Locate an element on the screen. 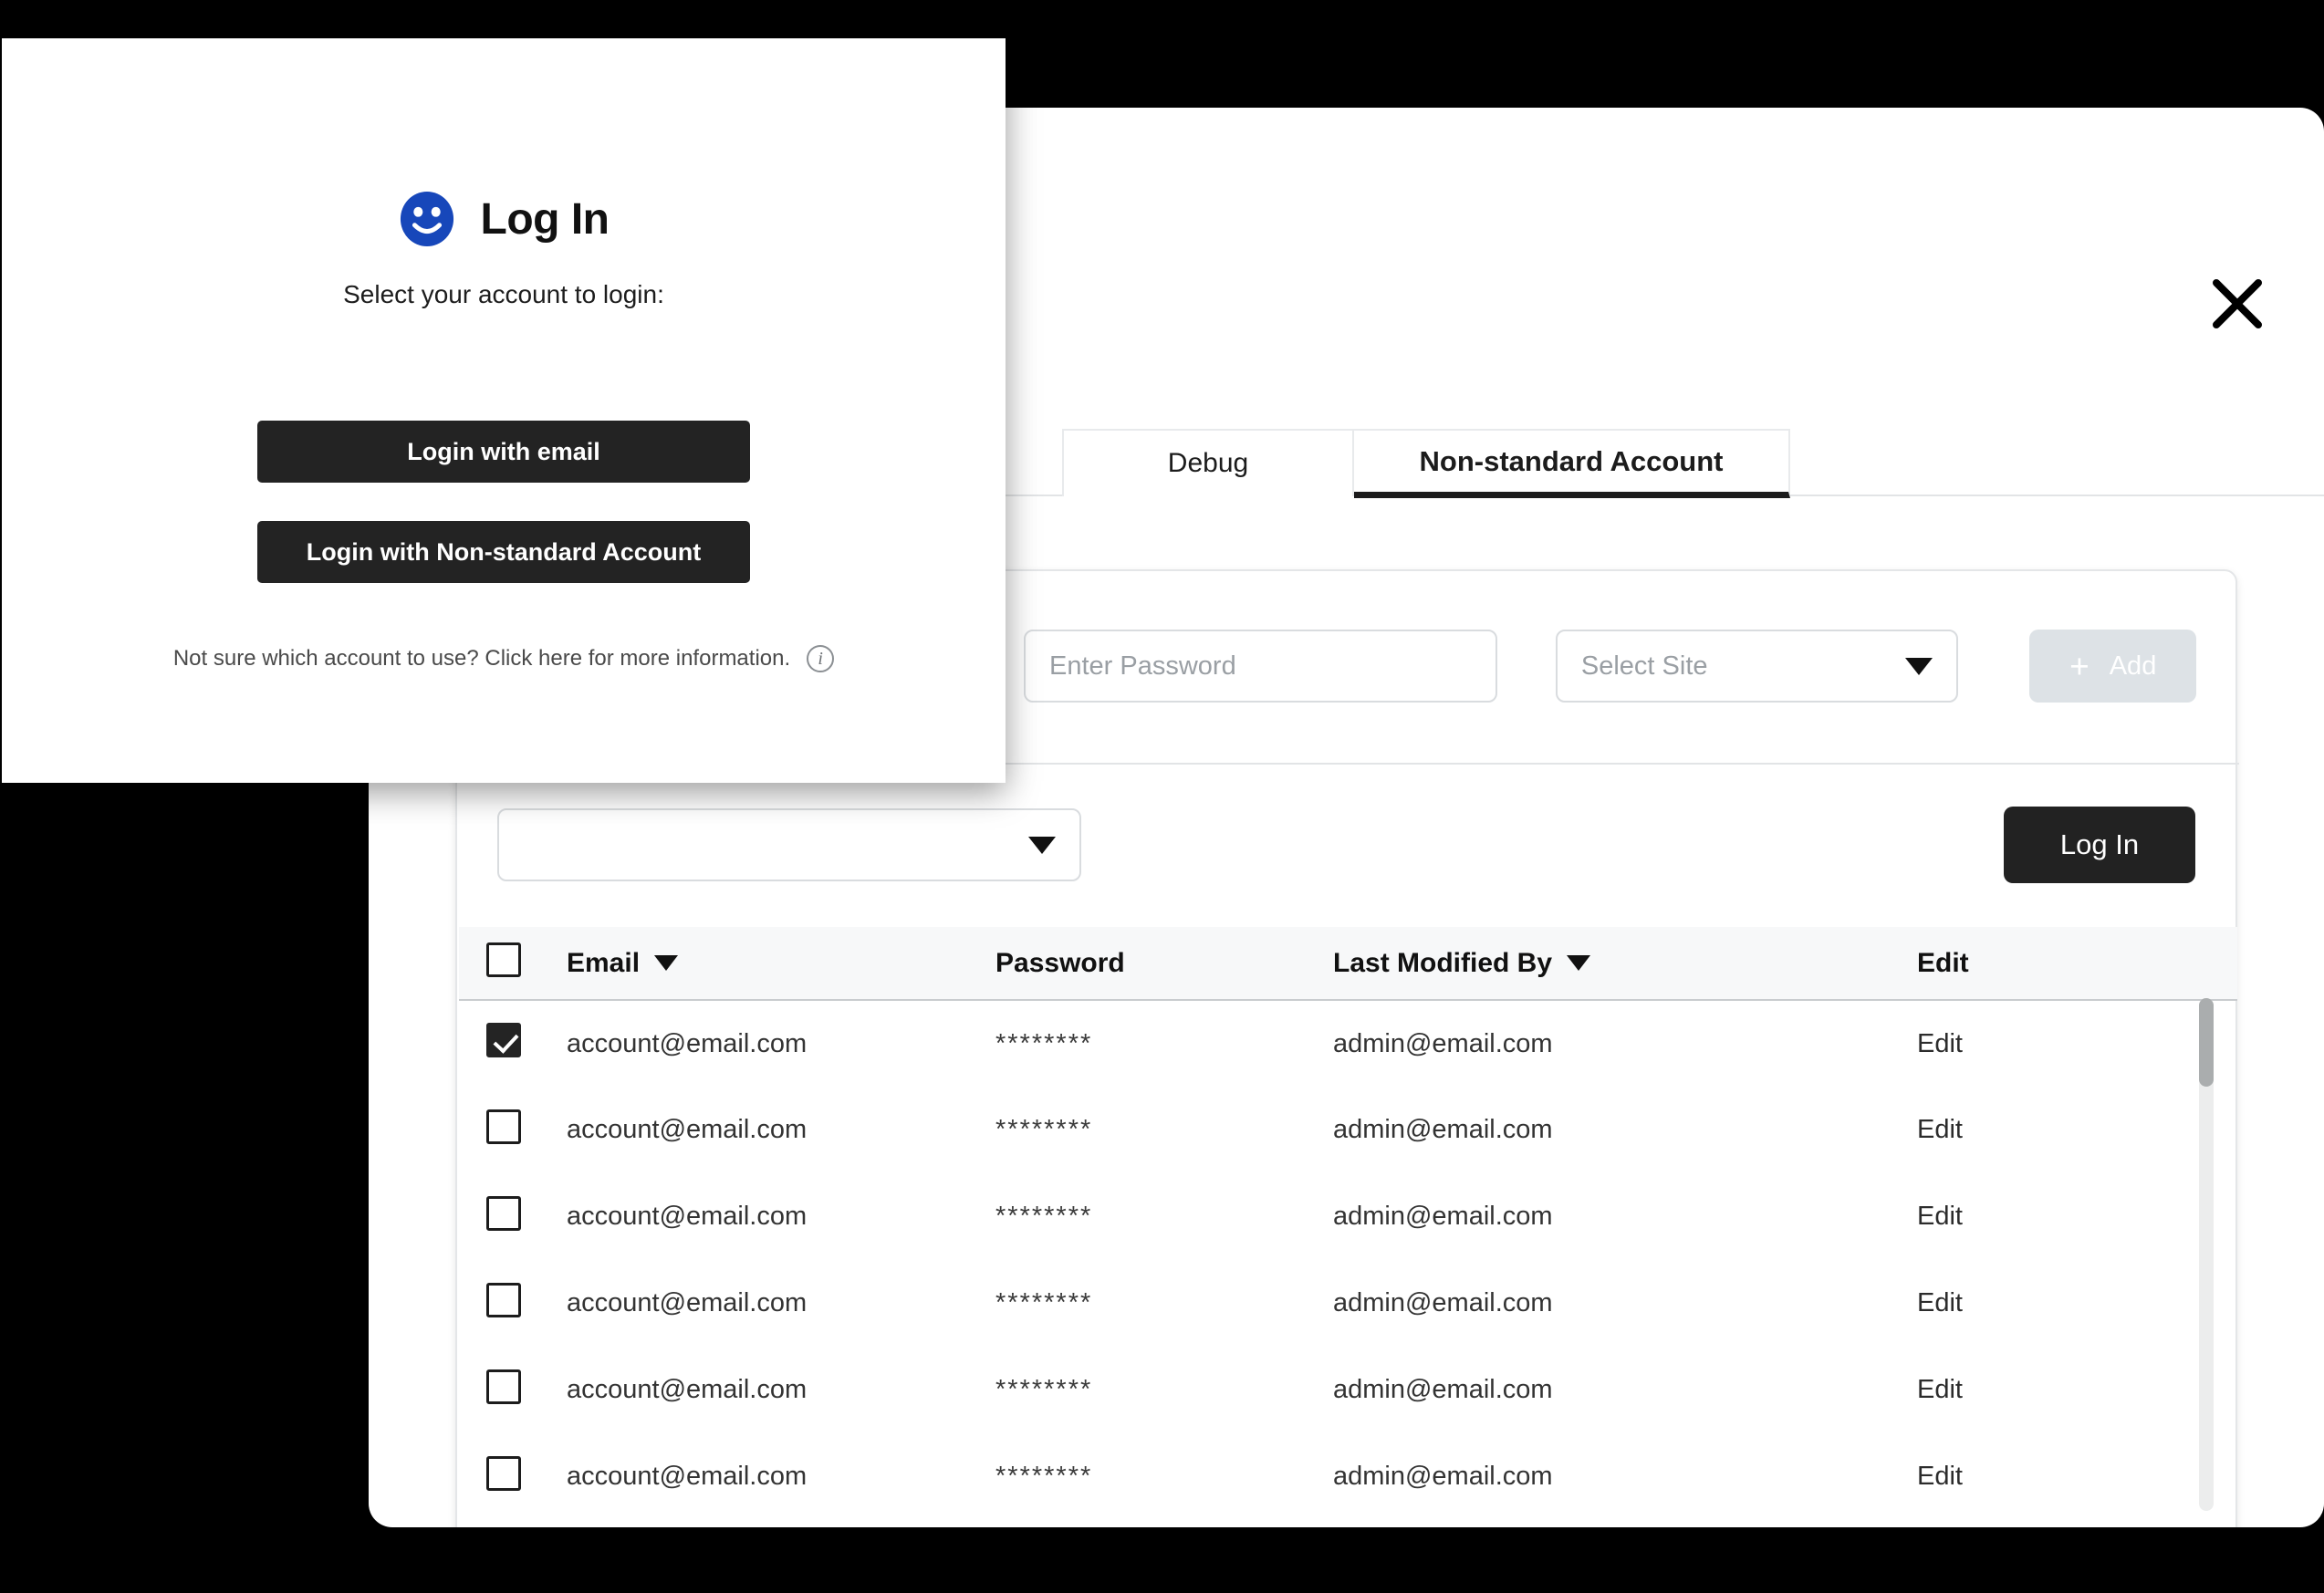 The height and width of the screenshot is (1593, 2324). tab-debug: Debug is located at coordinates (1208, 462).